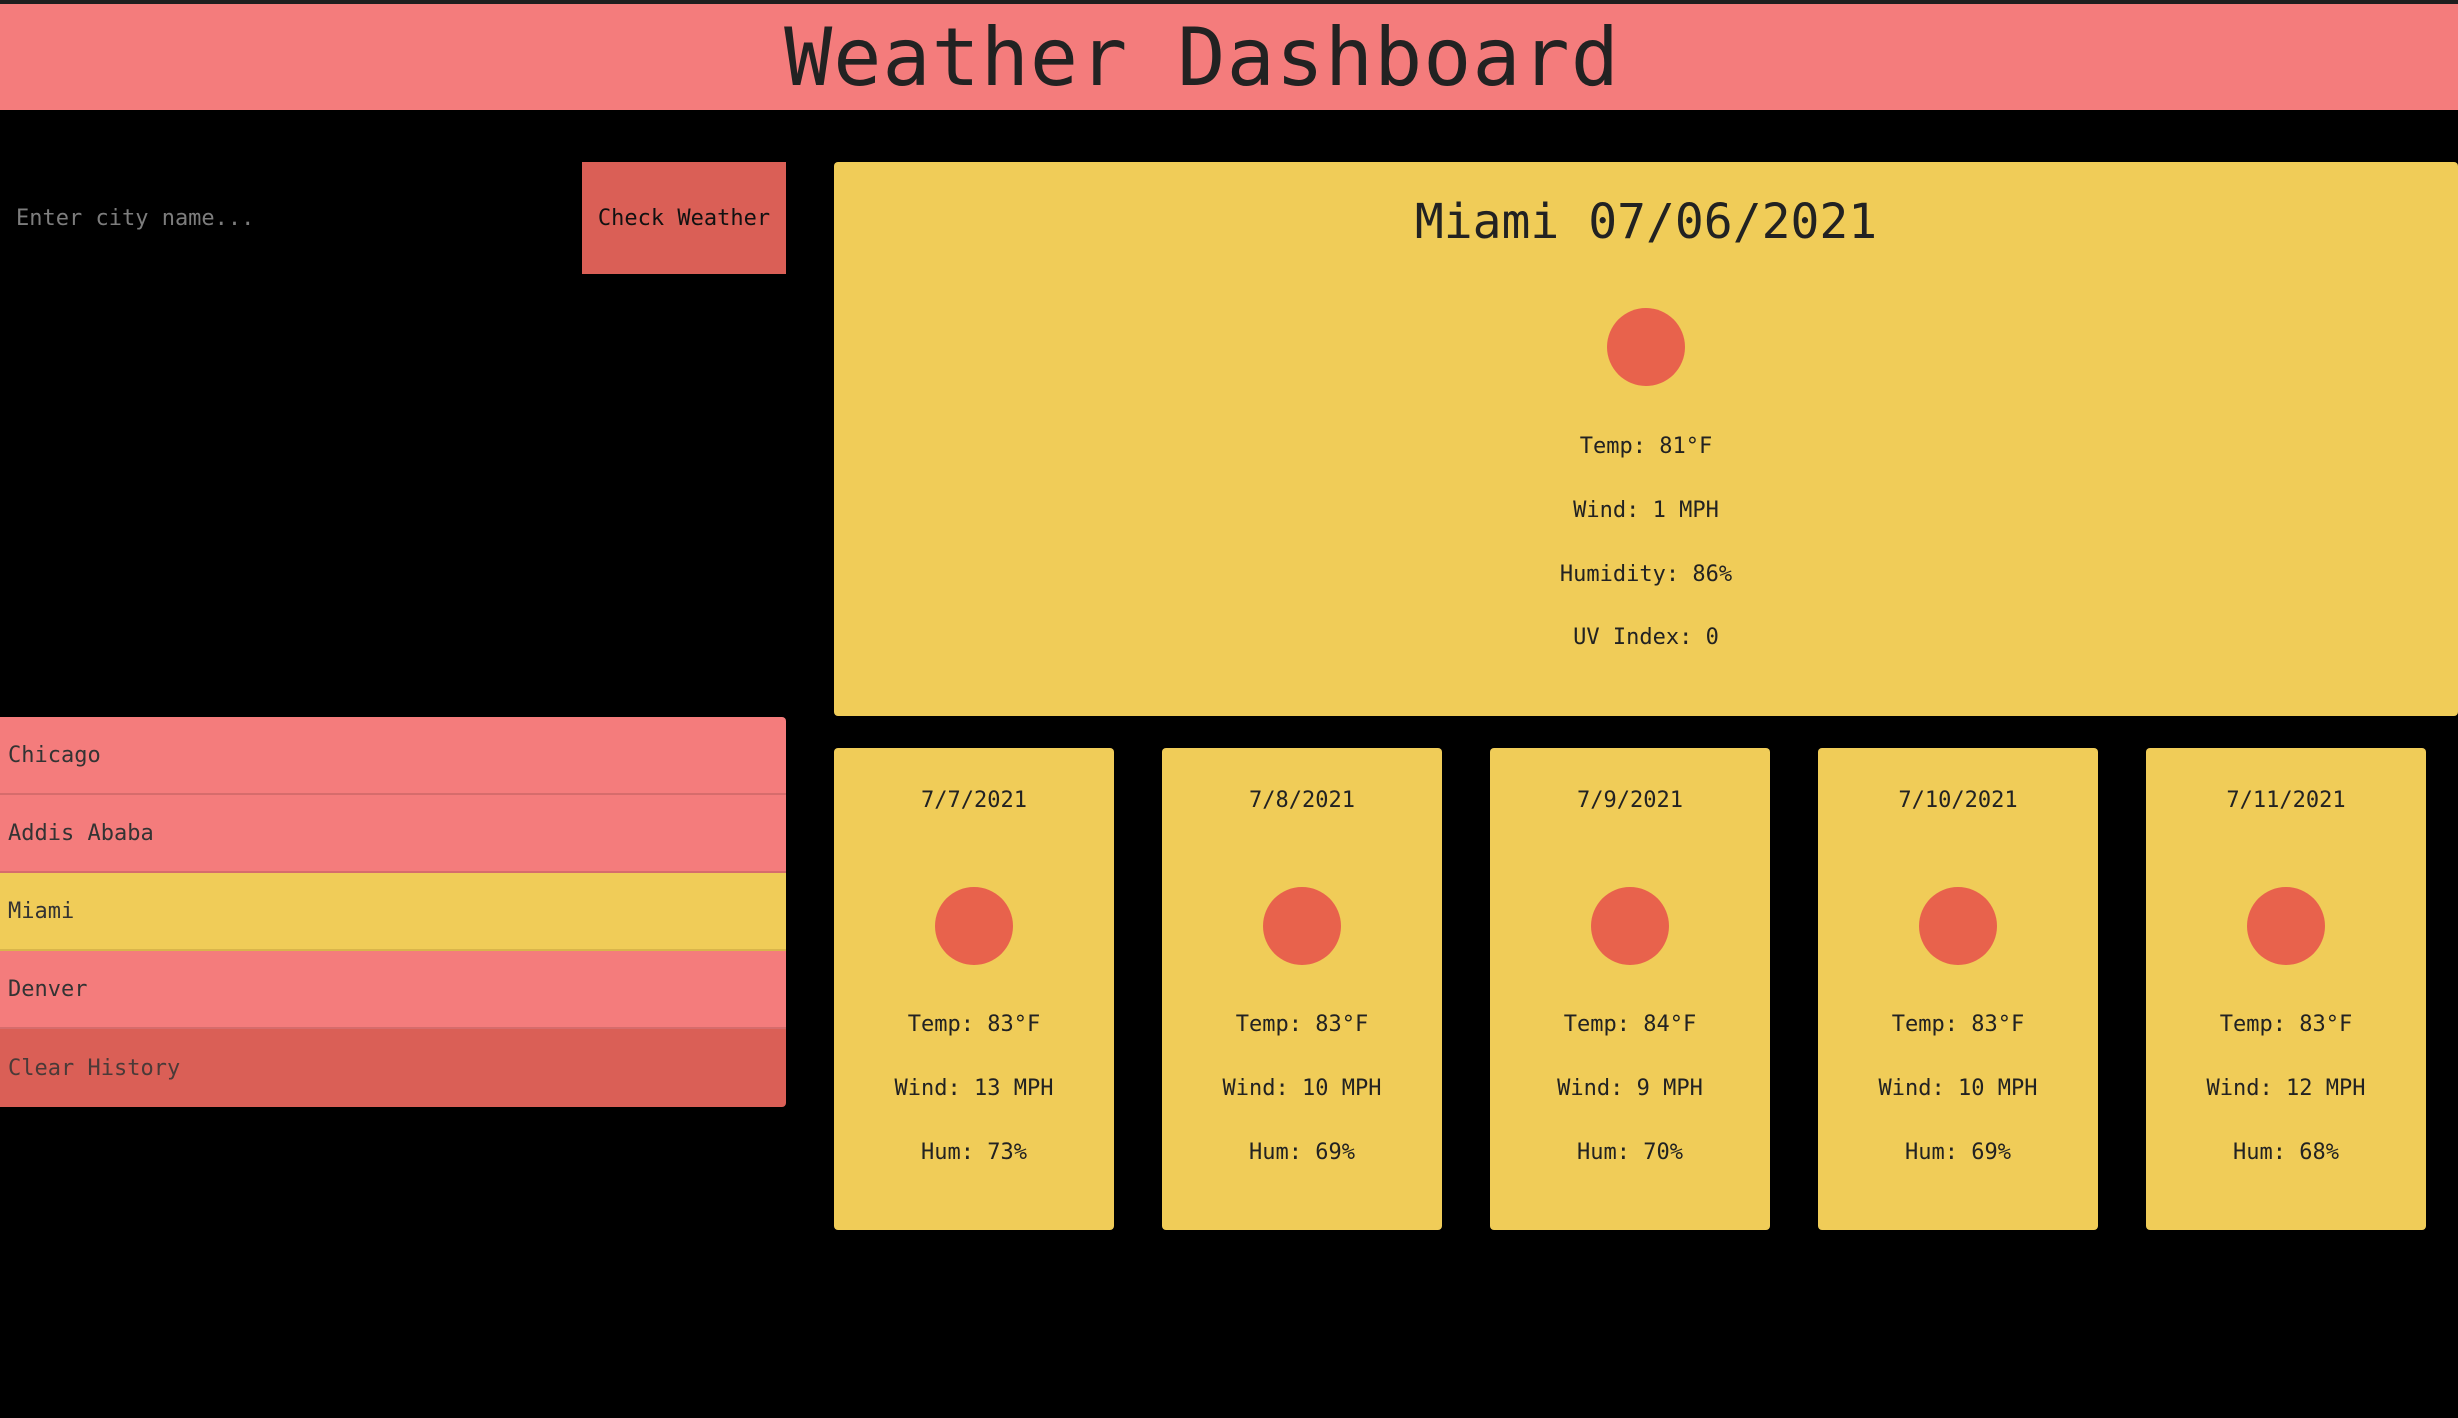 The image size is (2458, 1418). Describe the element at coordinates (974, 1088) in the screenshot. I see `forecast-wind: Wind: 13 MPH` at that location.